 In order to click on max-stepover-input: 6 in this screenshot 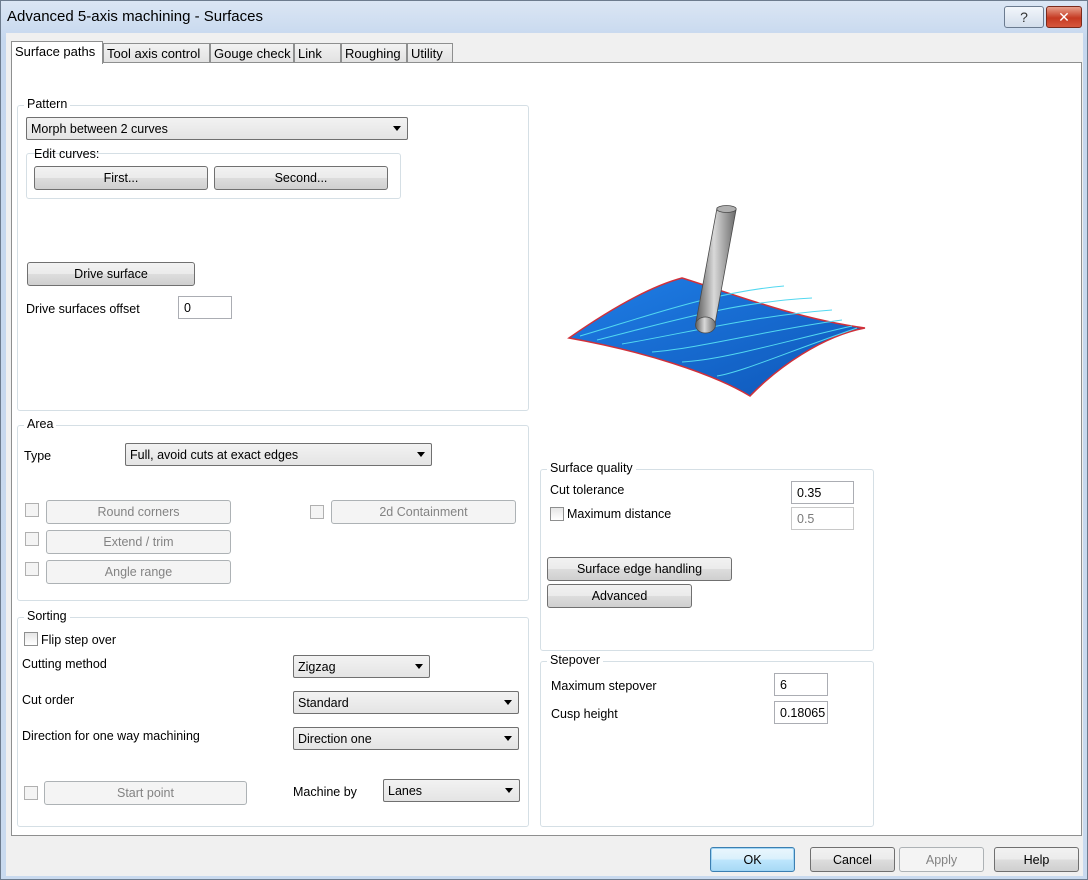, I will do `click(801, 684)`.